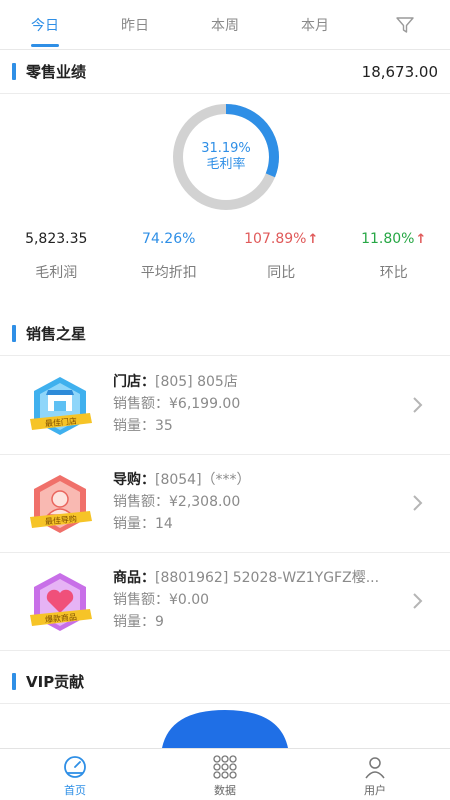 This screenshot has width=450, height=800. I want to click on stat-gross-profit: 5,823.35 毛利润, so click(56, 258).